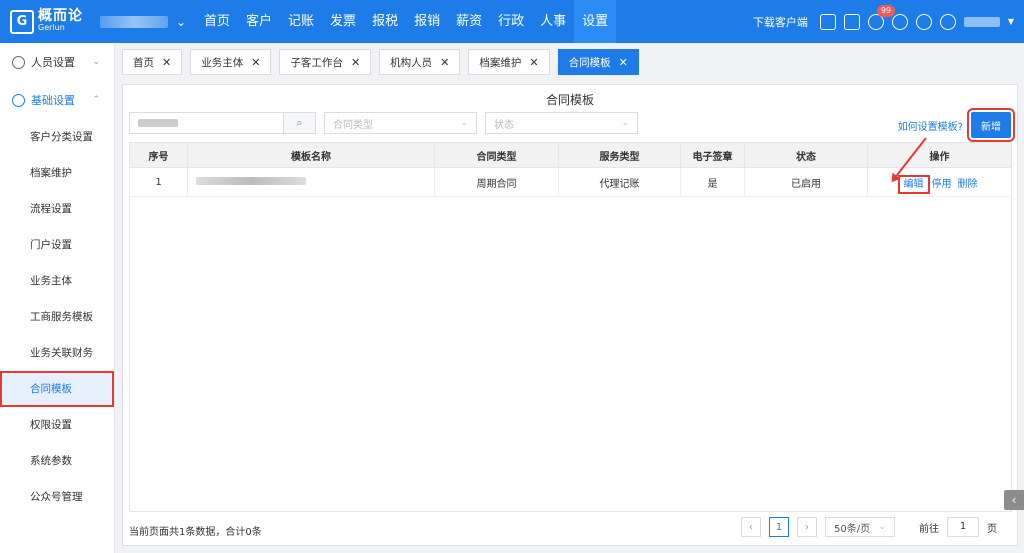 The image size is (1024, 553). What do you see at coordinates (595, 21) in the screenshot?
I see `nav-settings: 设置` at bounding box center [595, 21].